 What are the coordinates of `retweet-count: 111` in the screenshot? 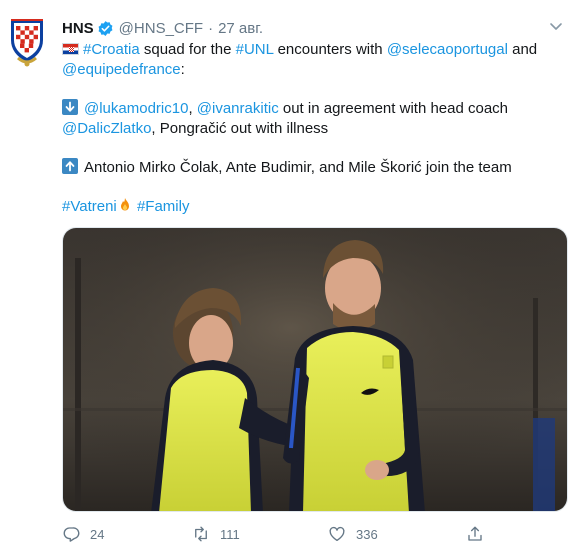 It's located at (230, 534).